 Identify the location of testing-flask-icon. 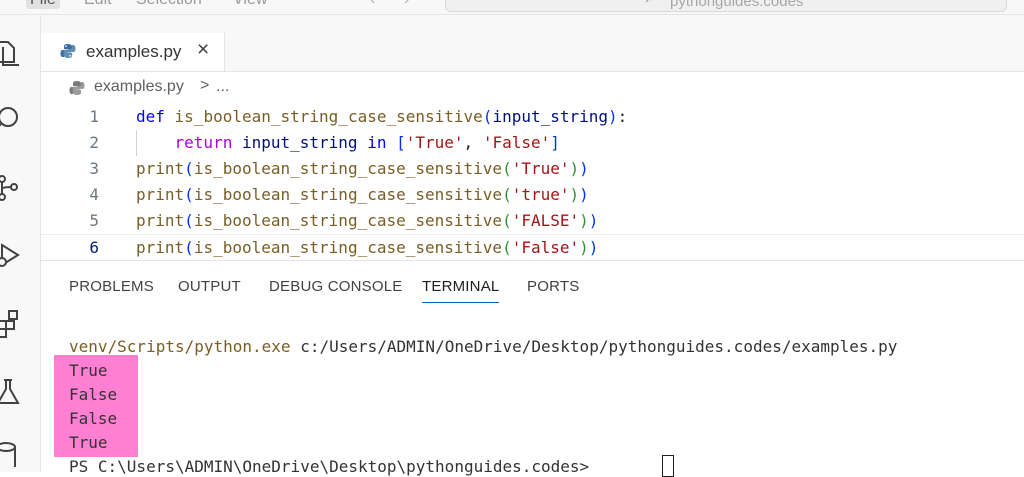
(12, 392).